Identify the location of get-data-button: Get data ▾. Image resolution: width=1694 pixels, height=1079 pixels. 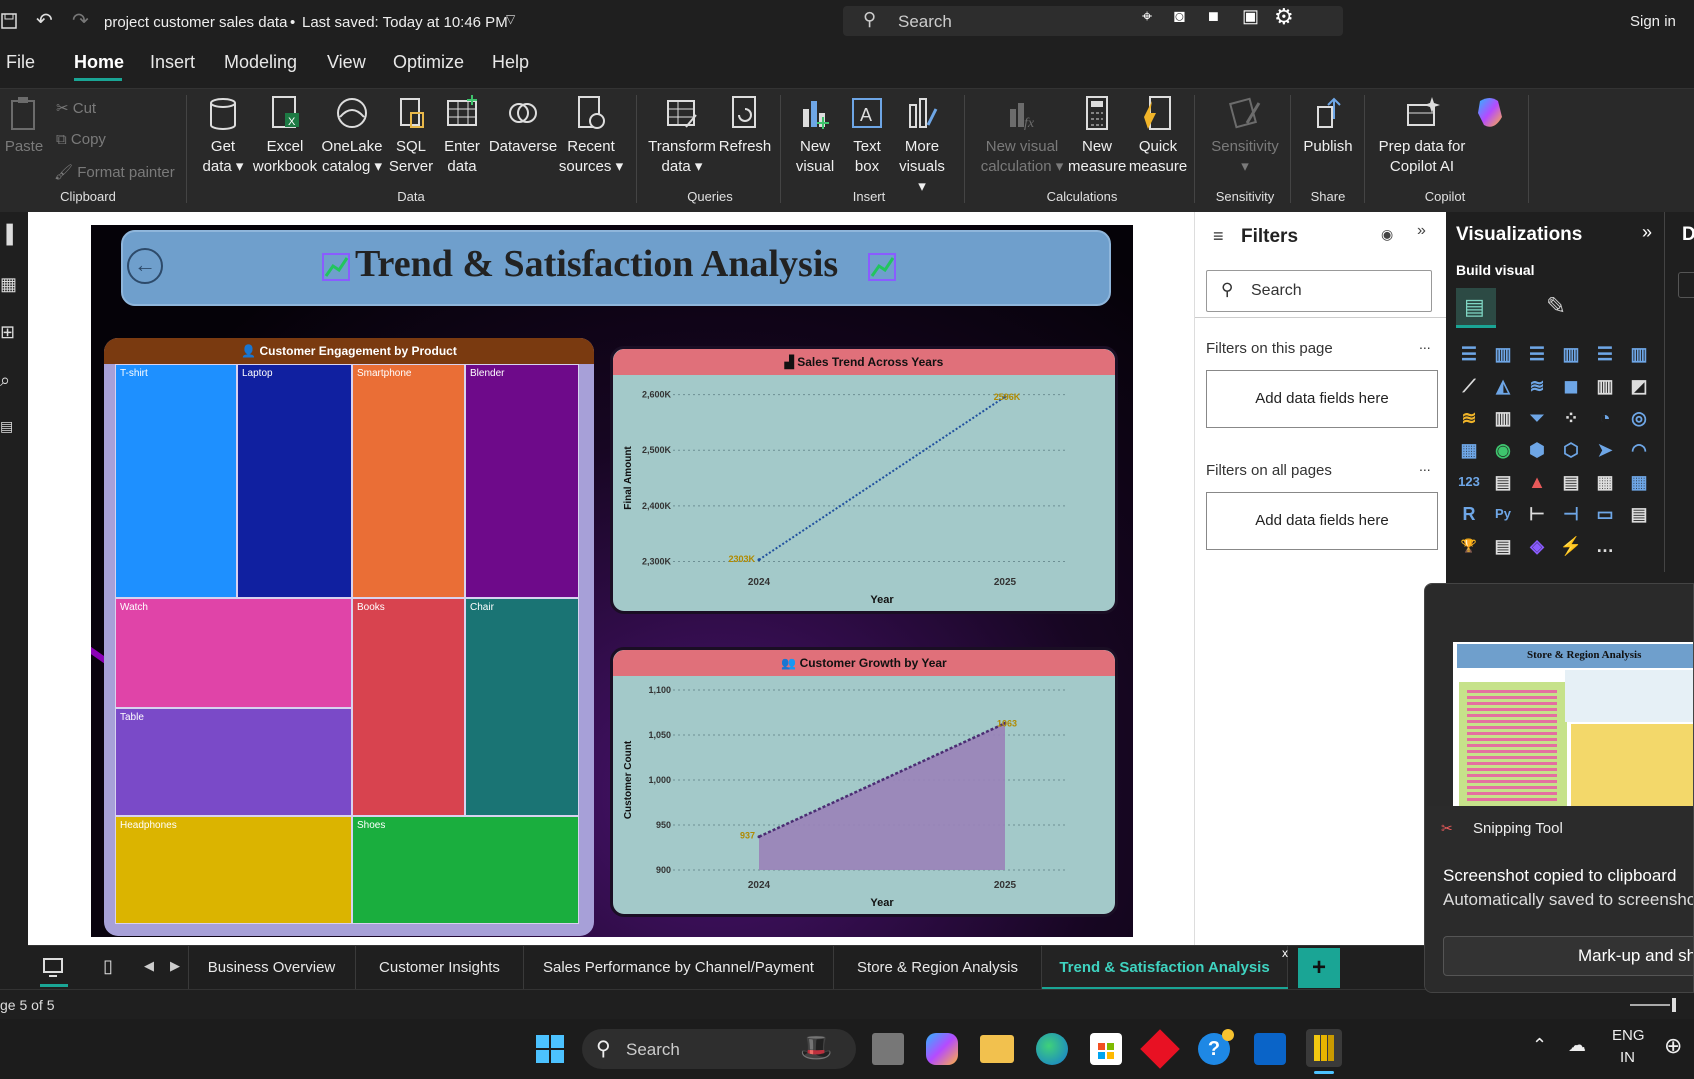
(223, 136).